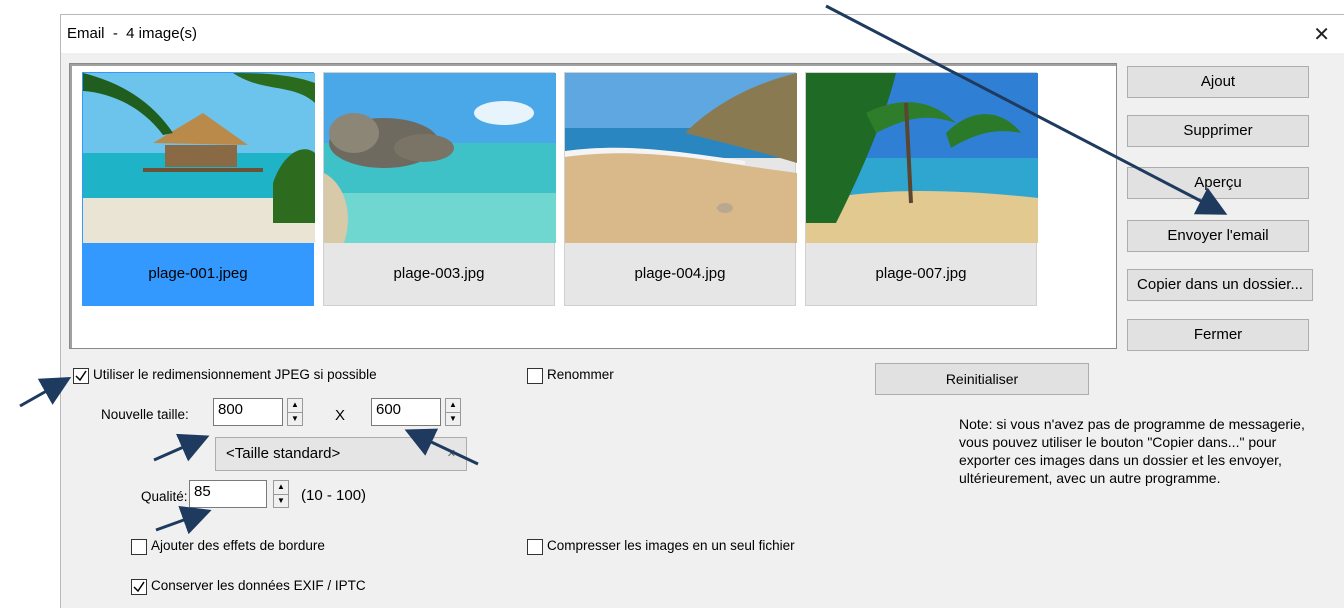 This screenshot has height=608, width=1344. I want to click on chevron-down-icon: ✕, so click(451, 454).